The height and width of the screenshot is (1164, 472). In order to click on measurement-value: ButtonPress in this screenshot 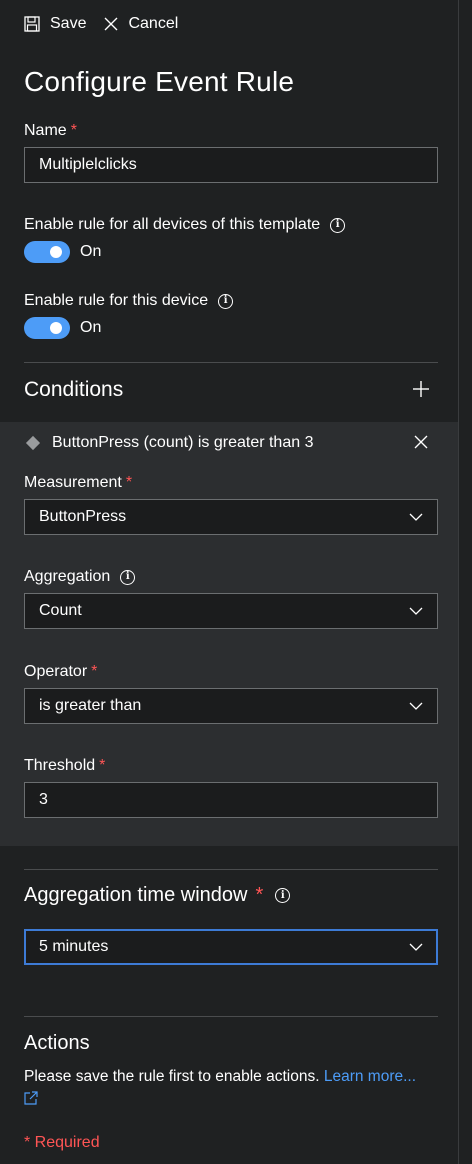, I will do `click(83, 516)`.